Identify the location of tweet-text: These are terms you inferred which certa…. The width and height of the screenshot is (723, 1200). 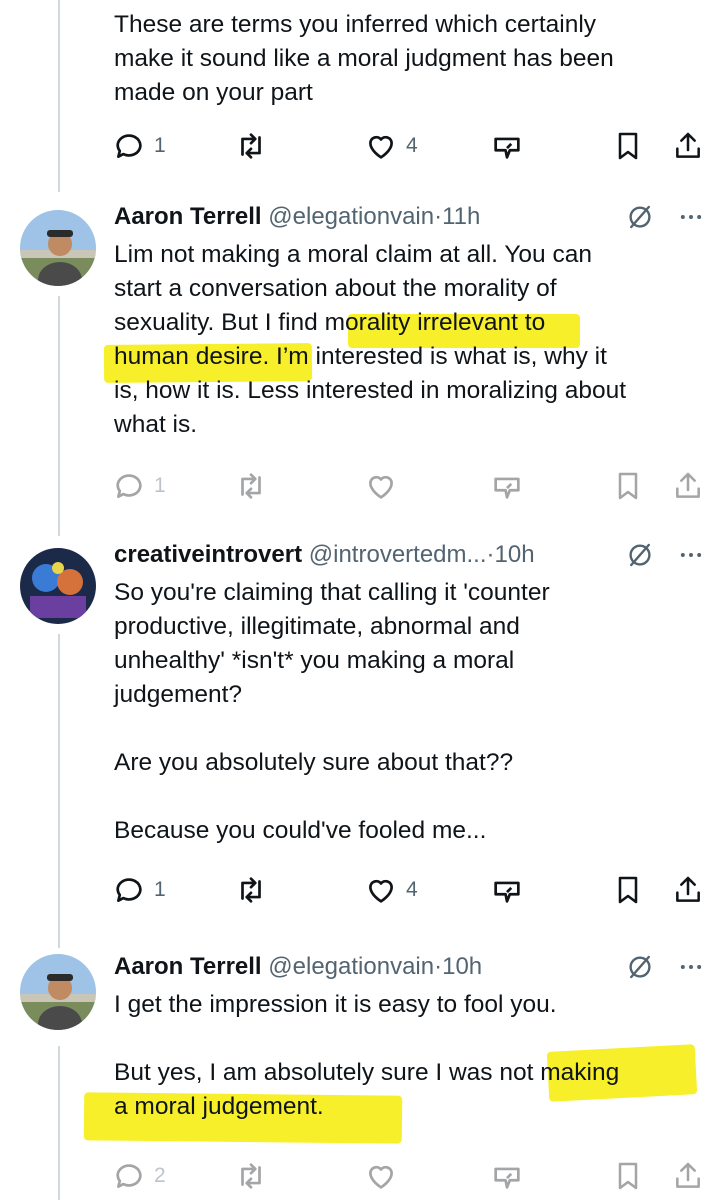
(364, 58).